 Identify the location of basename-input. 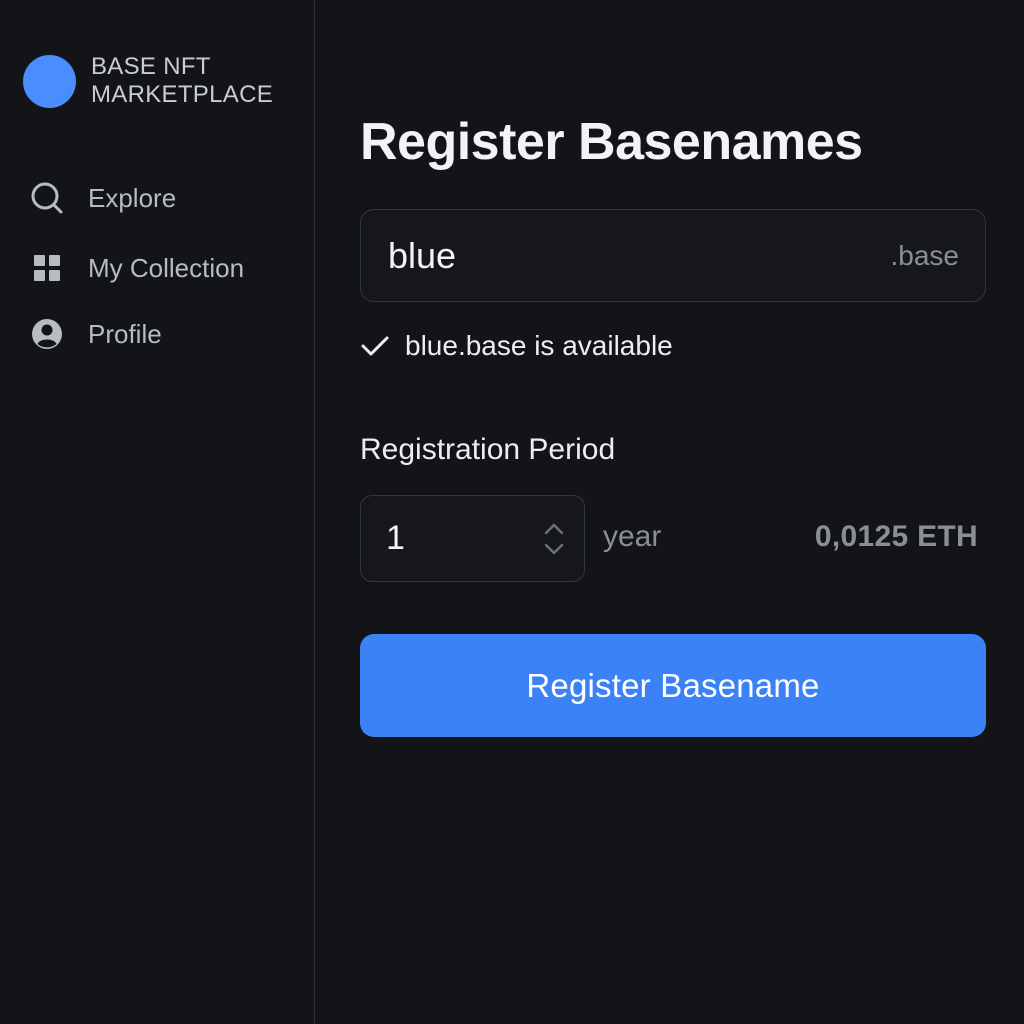
(598, 255).